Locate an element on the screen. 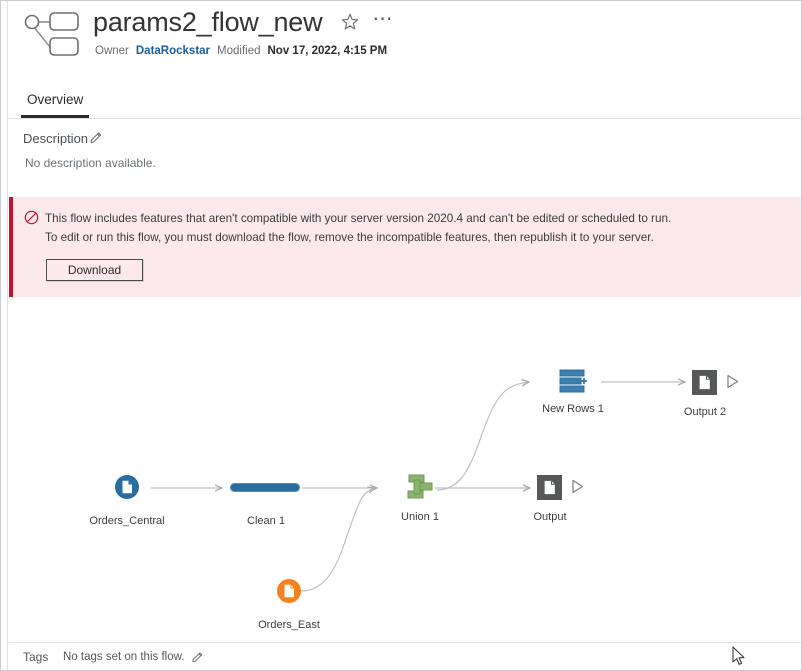 Image resolution: width=802 pixels, height=671 pixels. flow-node-new-rows-1: New Rows 1 is located at coordinates (573, 391).